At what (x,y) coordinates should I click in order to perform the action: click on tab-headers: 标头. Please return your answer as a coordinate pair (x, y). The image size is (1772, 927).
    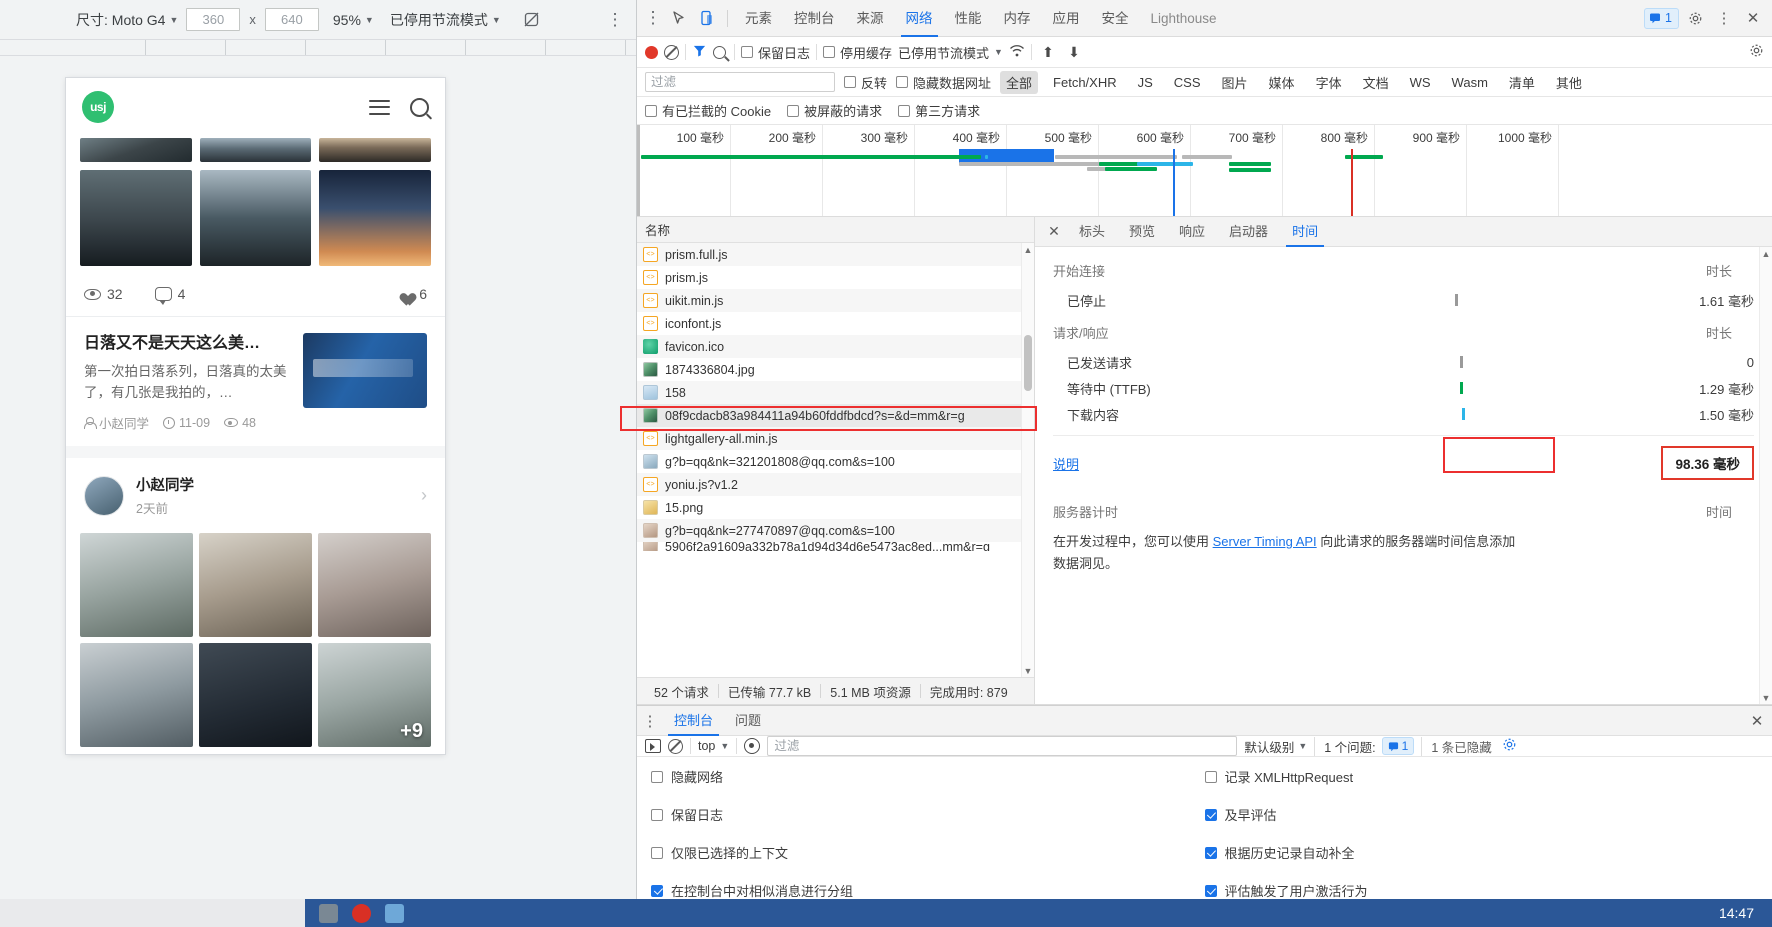
    Looking at the image, I should click on (1092, 232).